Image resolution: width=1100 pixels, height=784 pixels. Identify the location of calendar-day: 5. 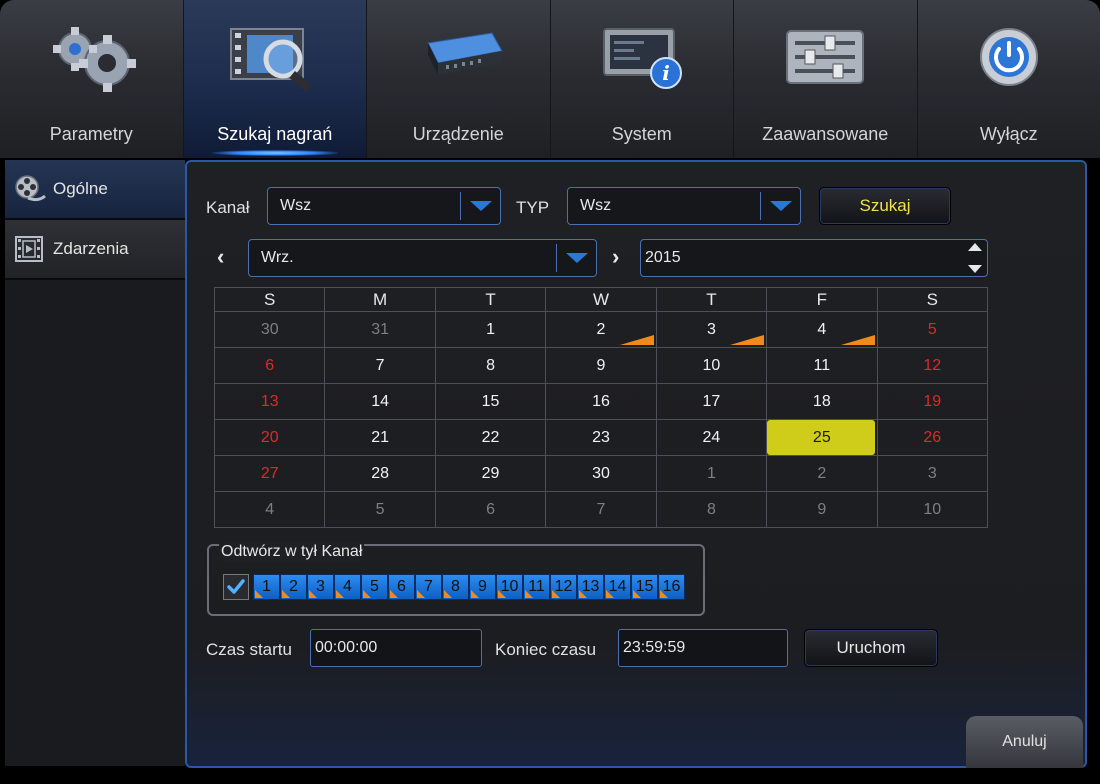
(932, 329).